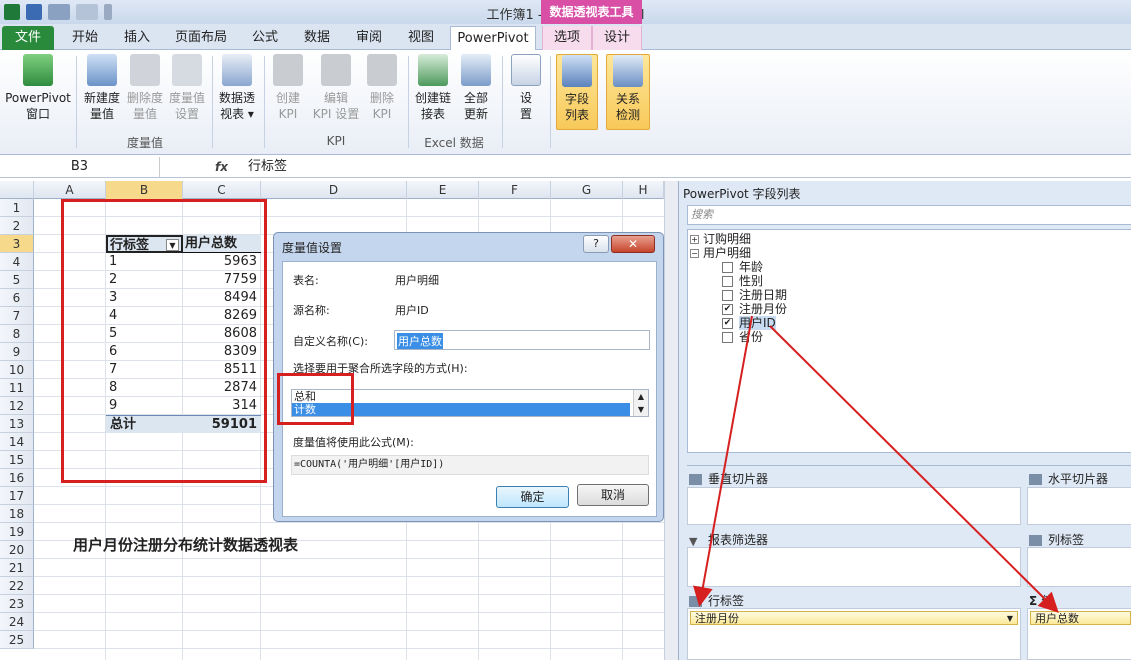 This screenshot has height=660, width=1131. What do you see at coordinates (723, 461) in the screenshot?
I see `arrow-to-row-labels` at bounding box center [723, 461].